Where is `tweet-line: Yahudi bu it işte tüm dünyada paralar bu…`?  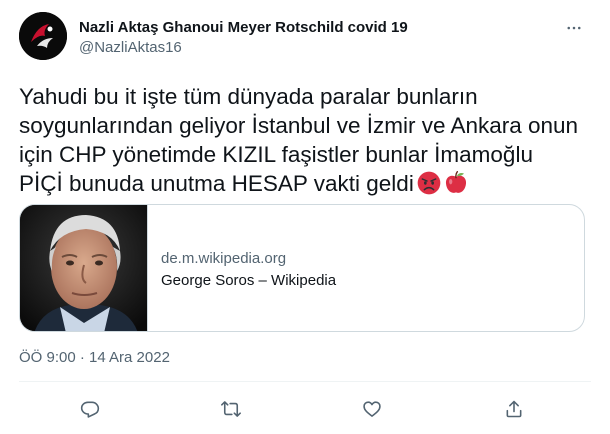
tweet-line: Yahudi bu it işte tüm dünyada paralar bu… is located at coordinates (248, 96).